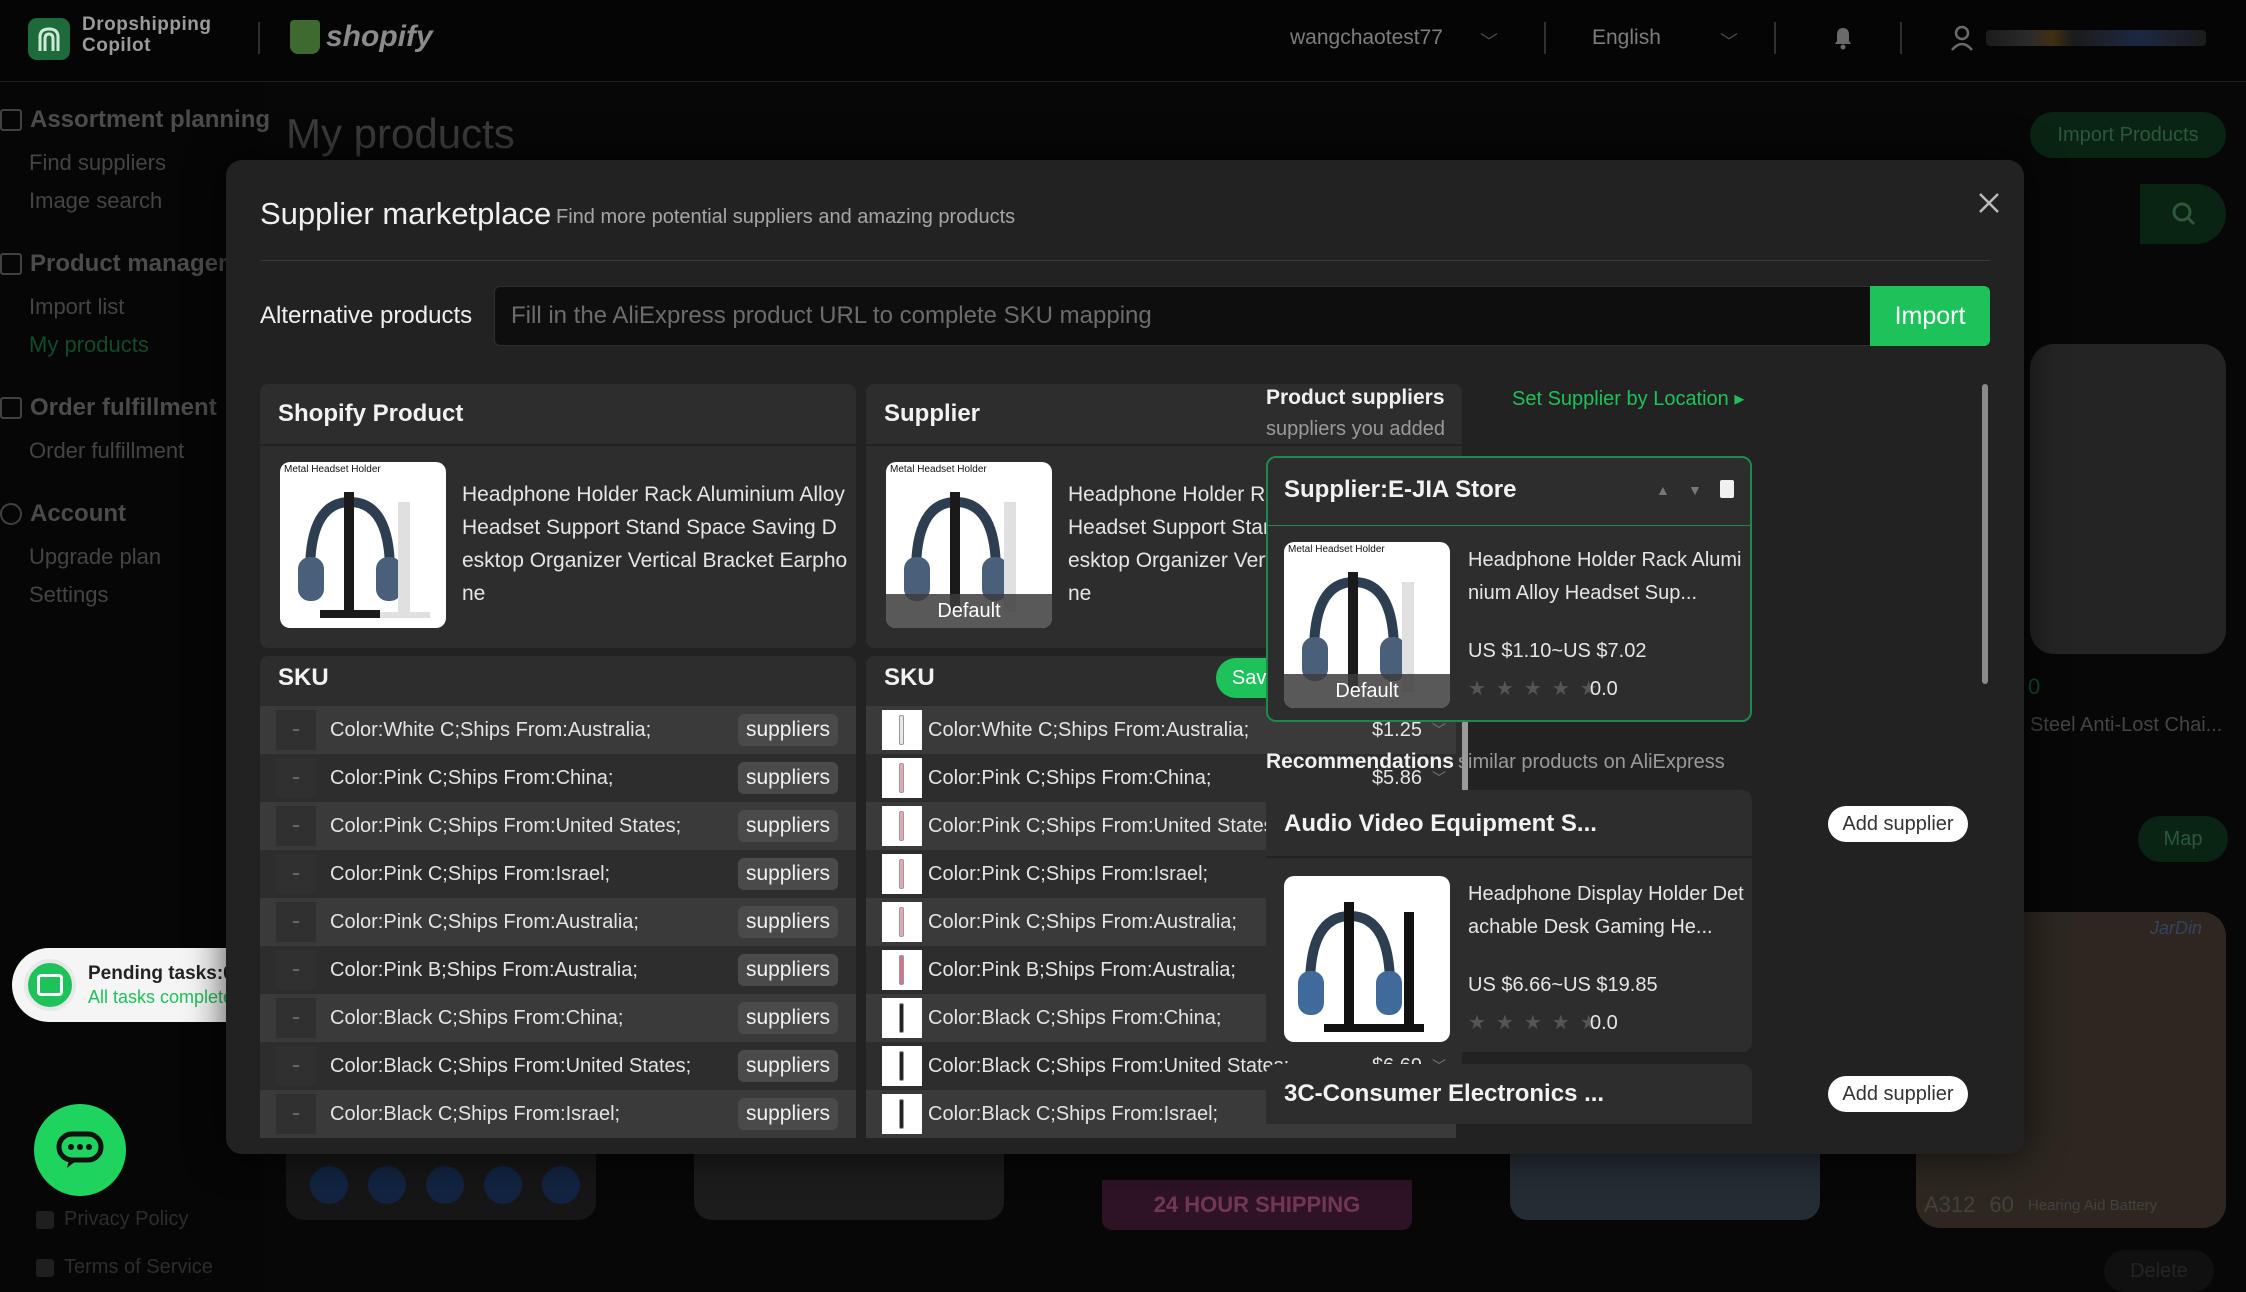  What do you see at coordinates (1196, 316) in the screenshot?
I see `aliexpress-url-input` at bounding box center [1196, 316].